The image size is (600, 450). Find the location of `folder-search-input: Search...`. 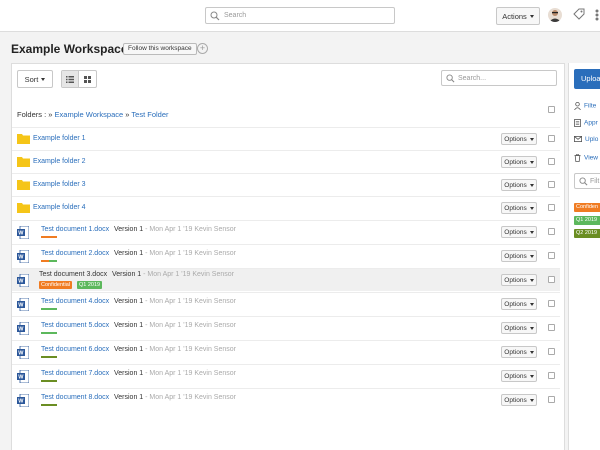

folder-search-input: Search... is located at coordinates (499, 78).